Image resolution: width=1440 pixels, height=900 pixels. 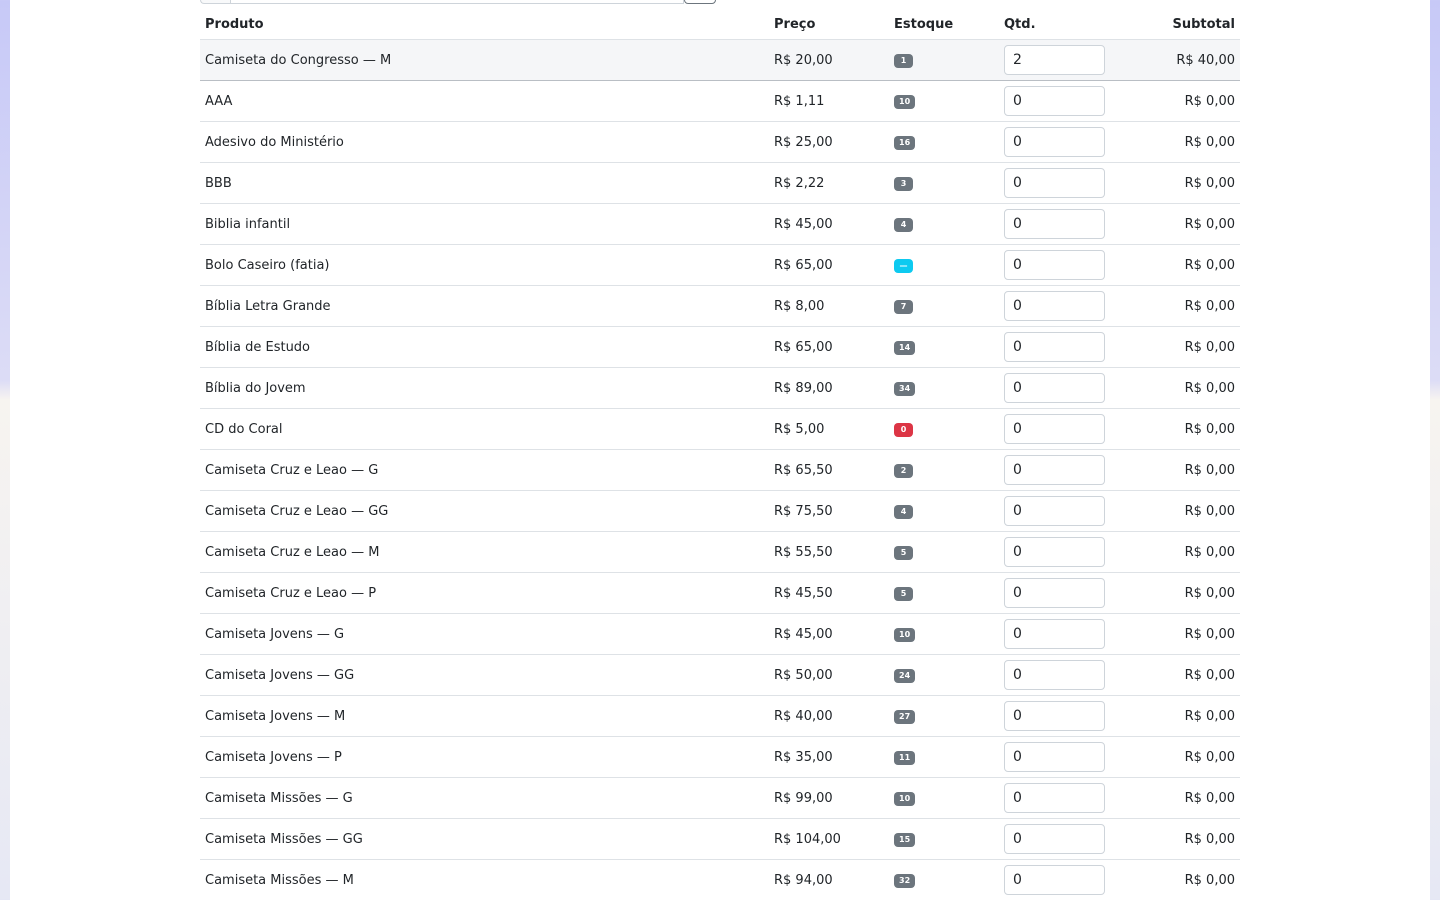 I want to click on table-row: Adesivo do Ministério R$ 25,00 16 R$ 0,00, so click(x=720, y=142).